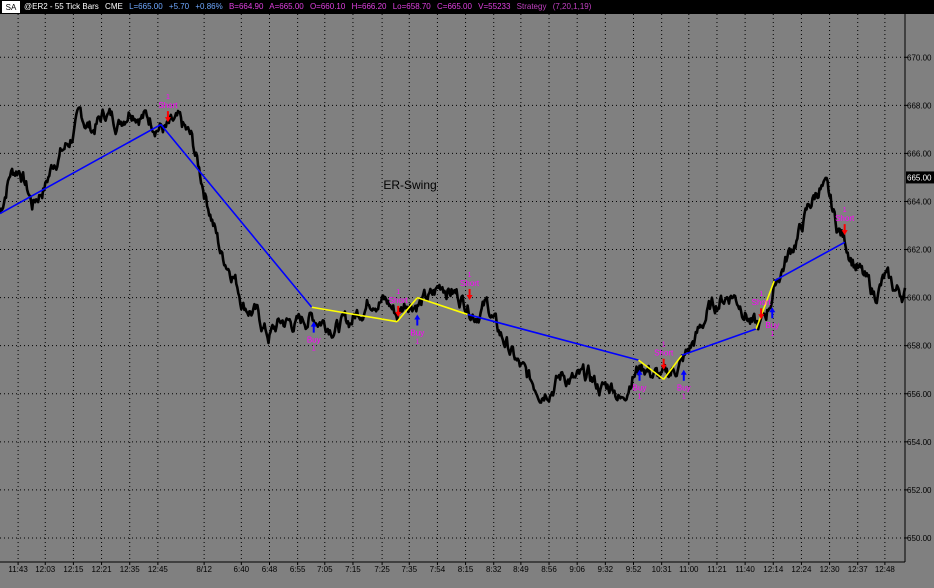 This screenshot has height=588, width=934. I want to click on x-tick-label: 11:21, so click(717, 569).